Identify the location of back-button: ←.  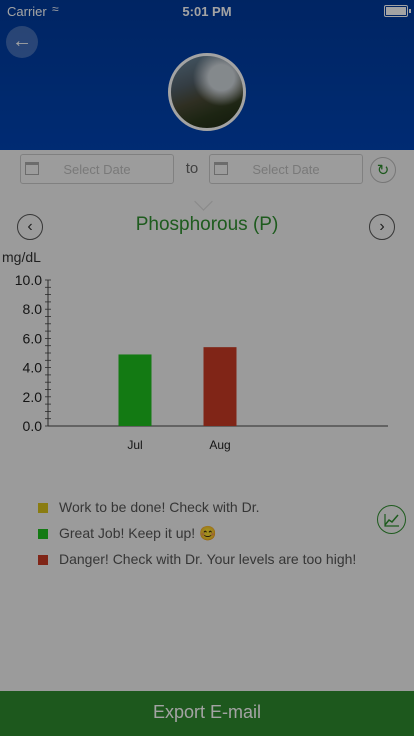
(22, 42).